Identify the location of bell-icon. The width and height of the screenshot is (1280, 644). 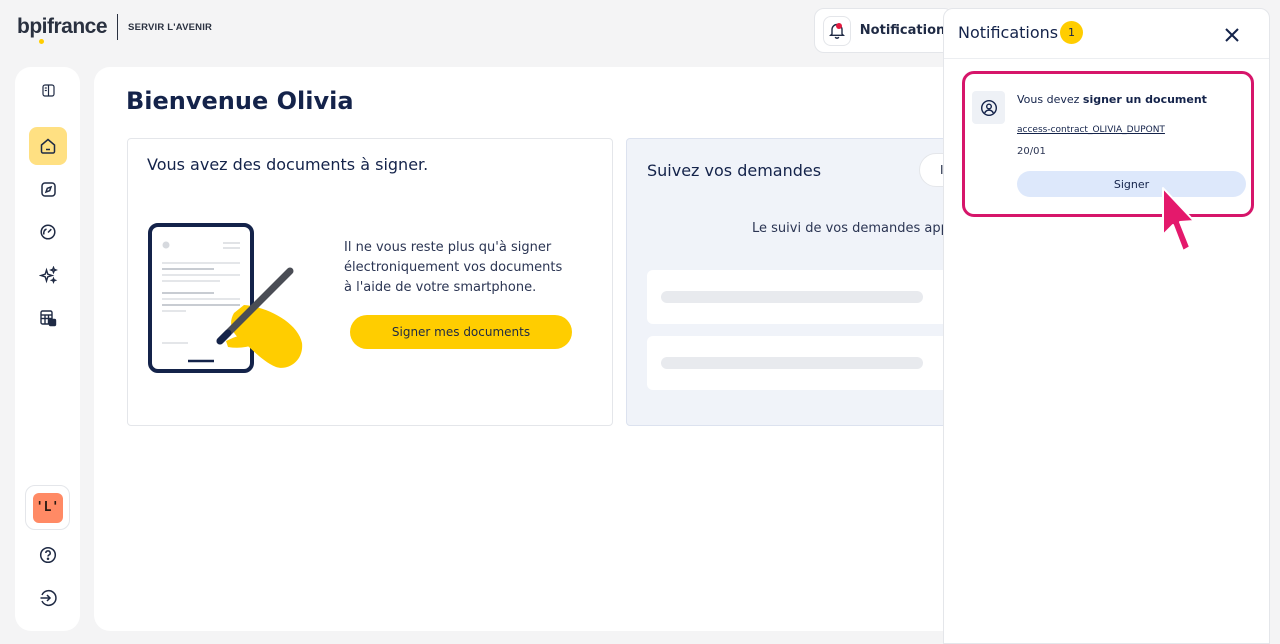
(837, 30).